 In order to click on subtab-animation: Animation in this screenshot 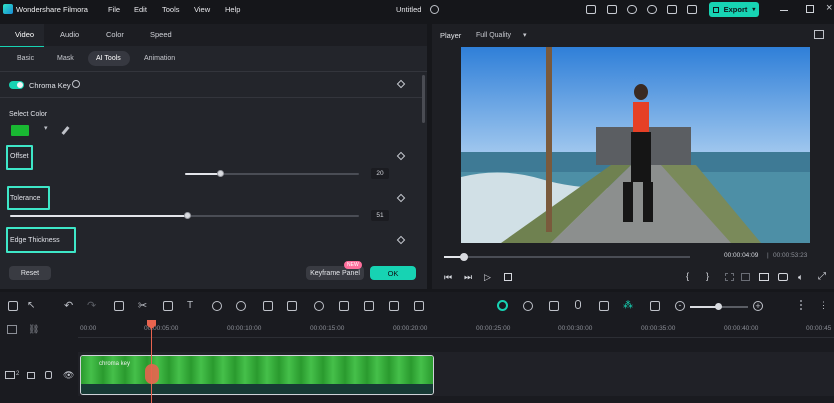, I will do `click(159, 58)`.